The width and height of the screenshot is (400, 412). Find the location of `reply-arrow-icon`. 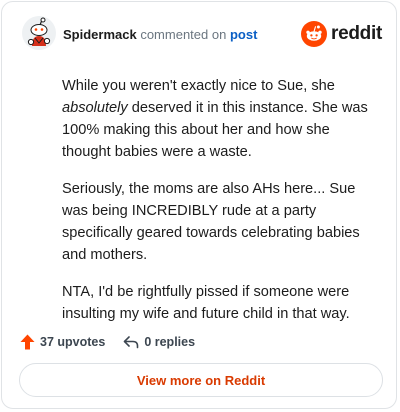

reply-arrow-icon is located at coordinates (131, 342).